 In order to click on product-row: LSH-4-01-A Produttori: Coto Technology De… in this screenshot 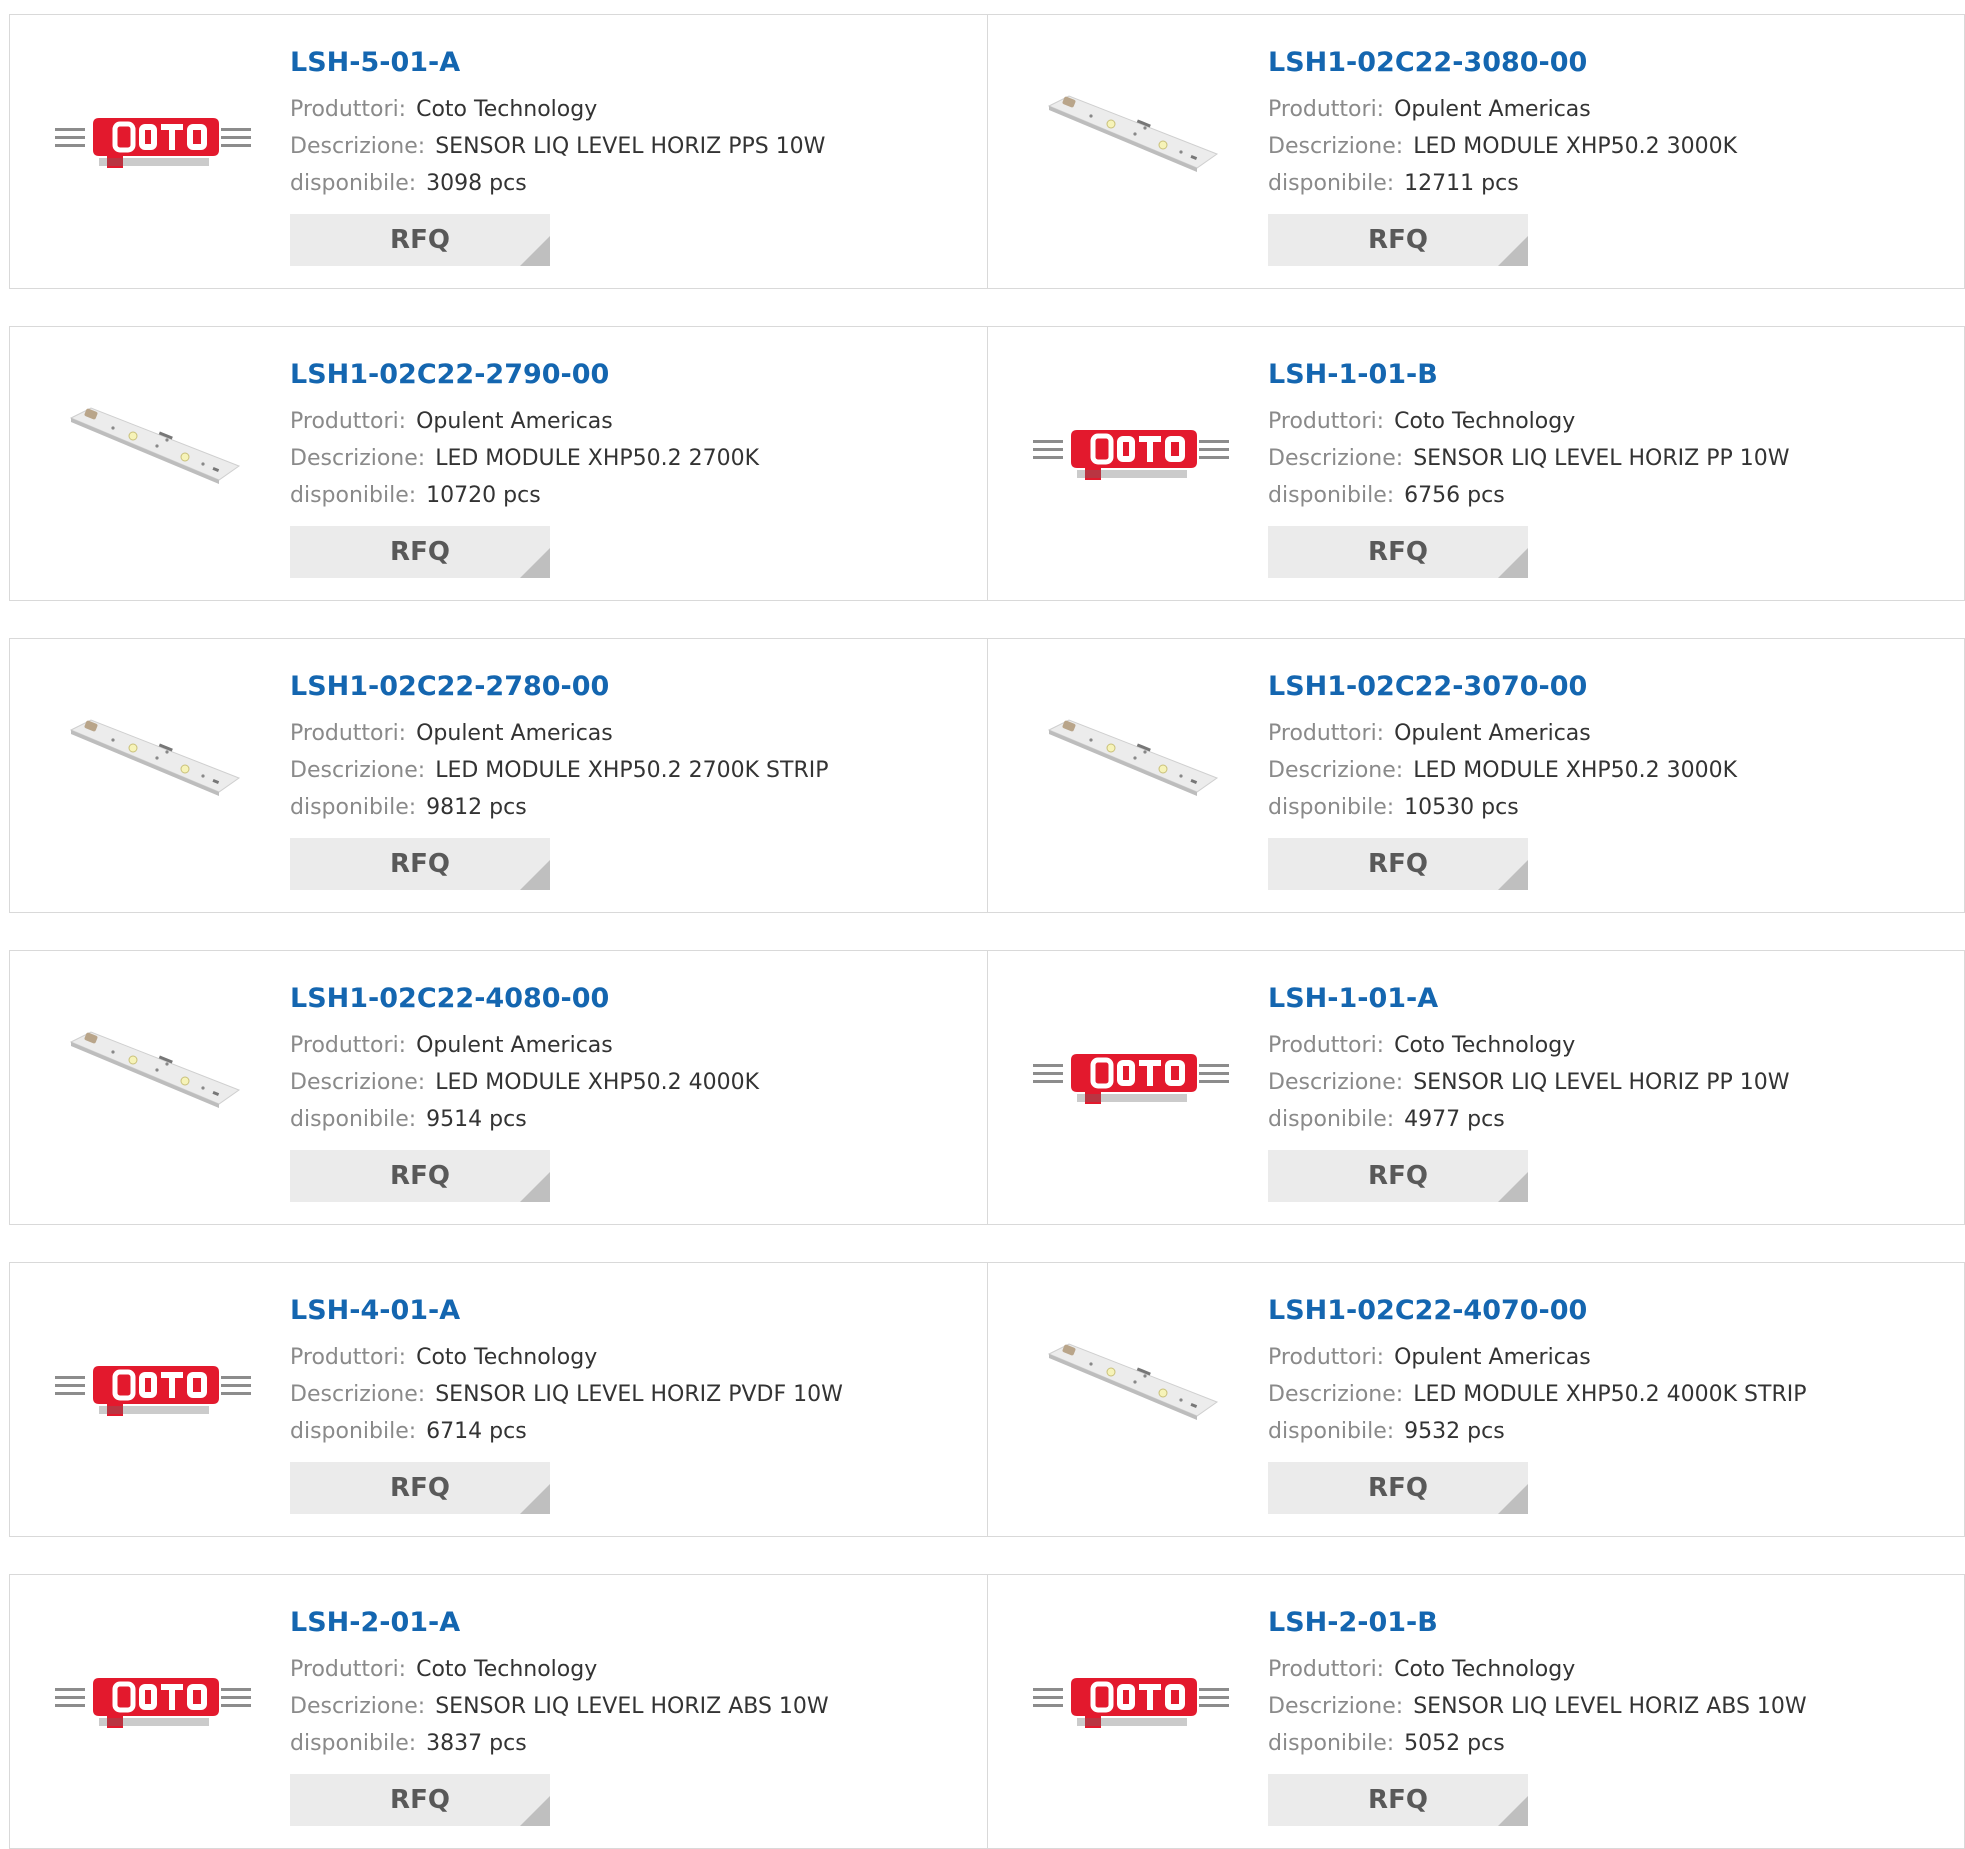, I will do `click(987, 1399)`.